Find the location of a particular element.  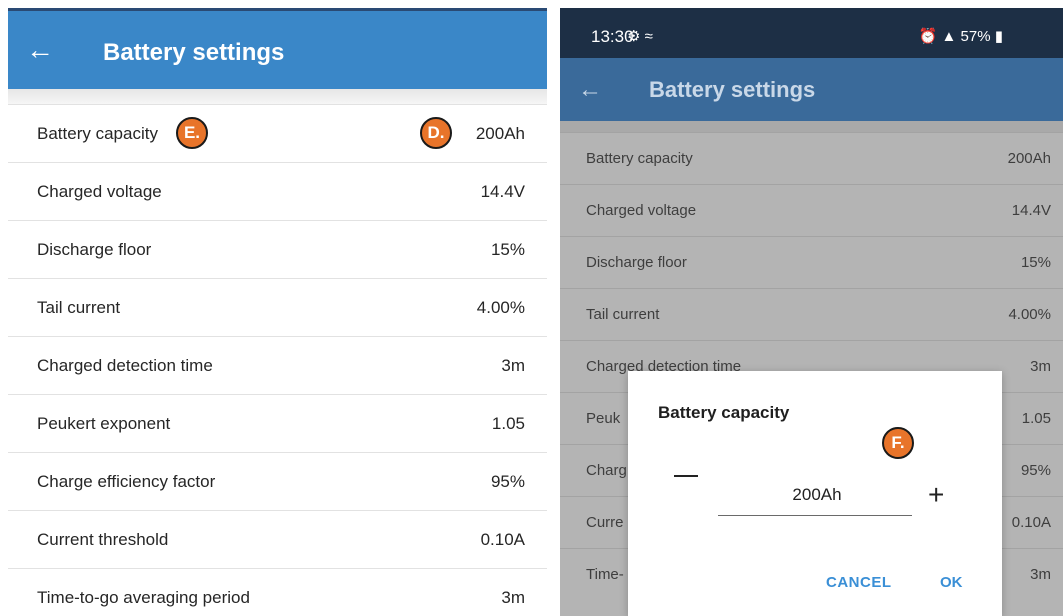

status-right-icons: ⏰ ▲ 57% ▮ is located at coordinates (961, 36).